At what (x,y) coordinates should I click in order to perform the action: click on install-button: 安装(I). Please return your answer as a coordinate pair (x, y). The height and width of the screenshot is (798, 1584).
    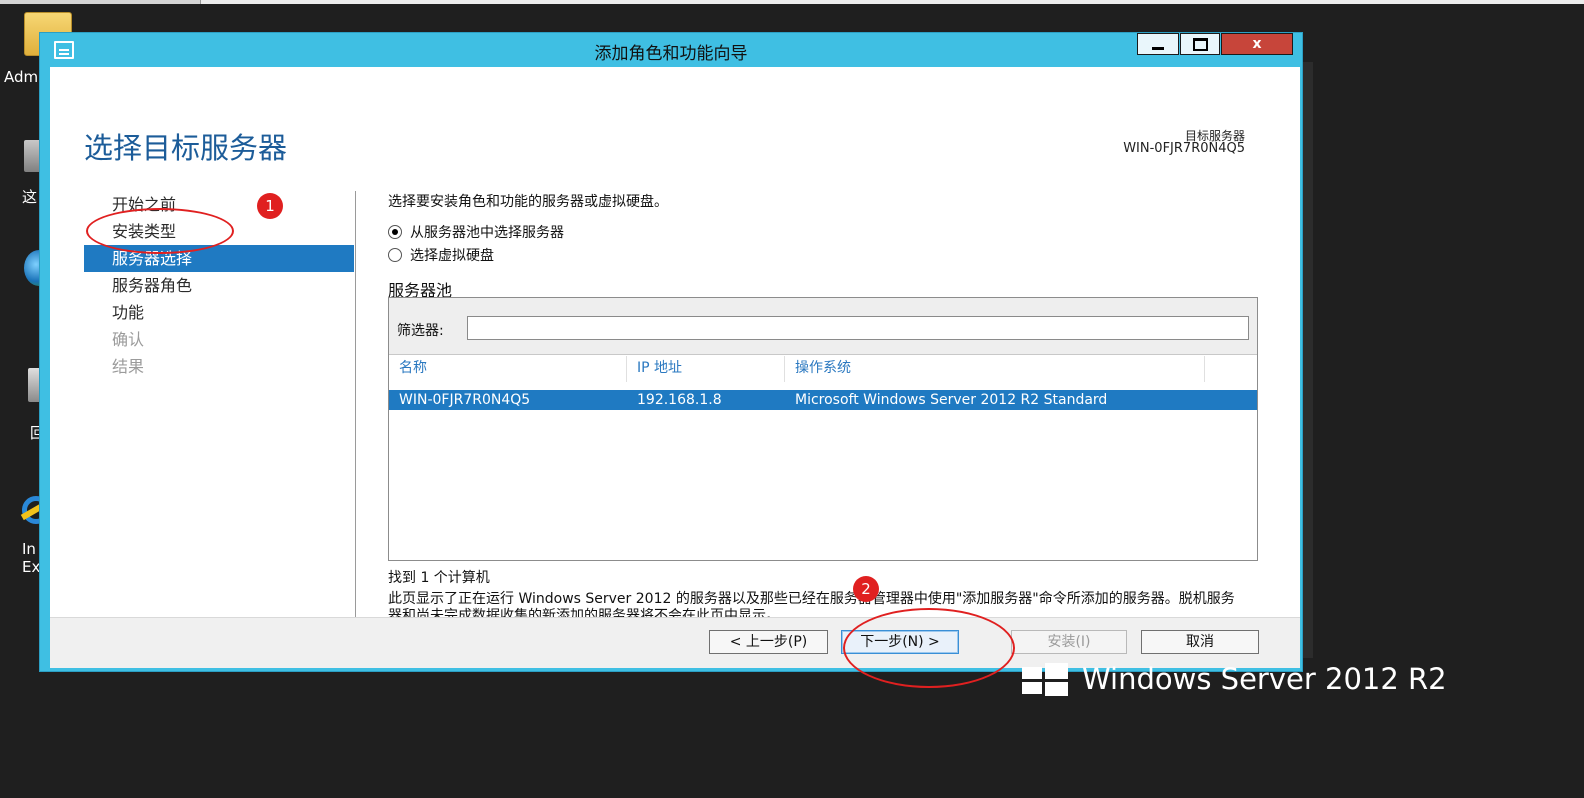
    Looking at the image, I should click on (1069, 642).